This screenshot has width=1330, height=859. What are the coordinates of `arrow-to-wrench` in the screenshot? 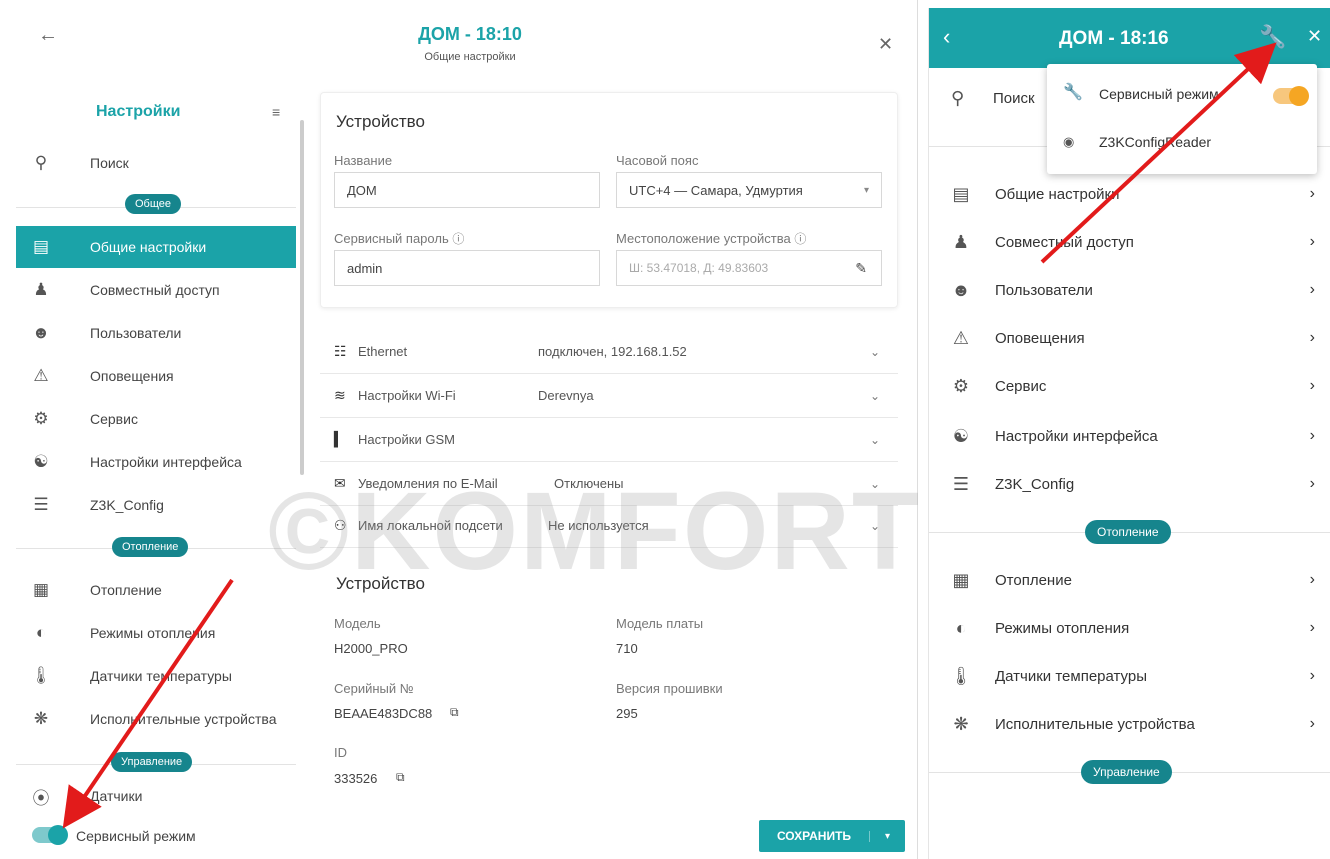 It's located at (1158, 153).